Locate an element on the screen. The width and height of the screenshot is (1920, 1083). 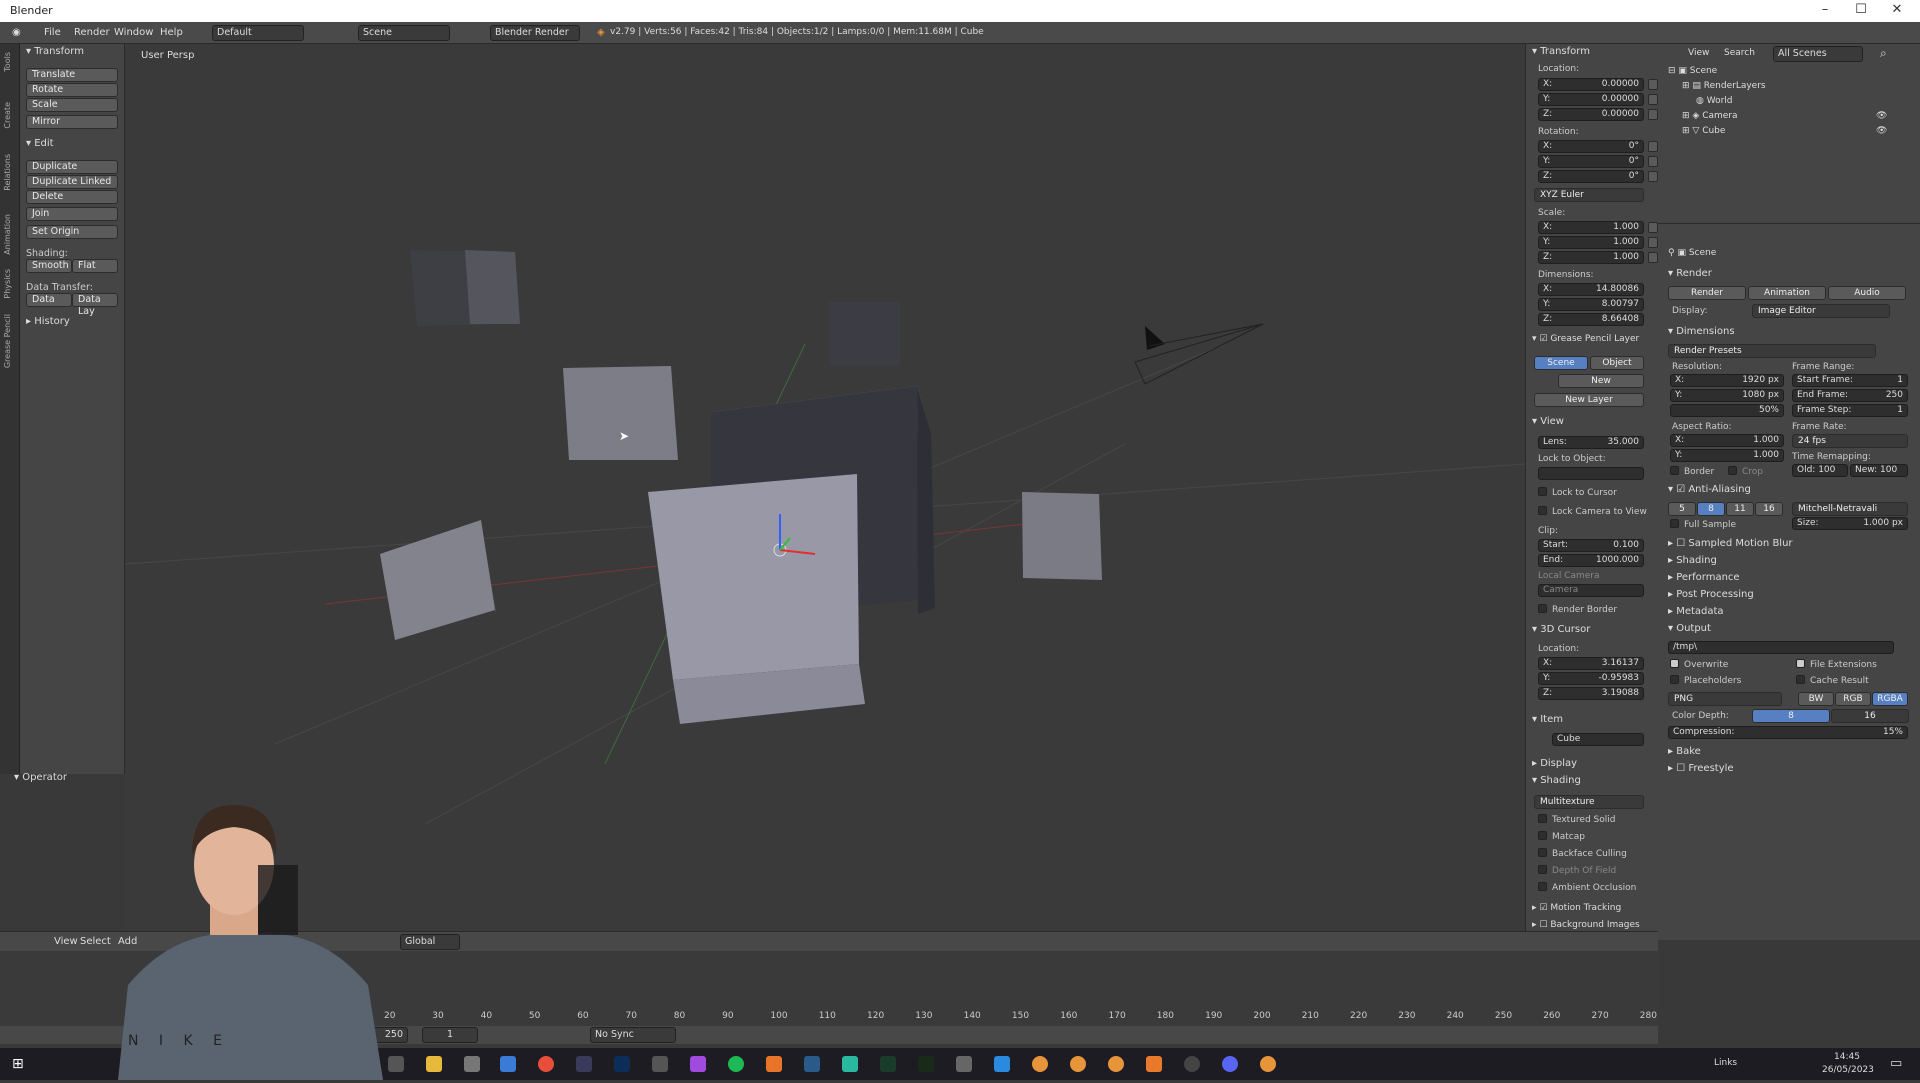
history-header: ▸ History is located at coordinates (48, 321).